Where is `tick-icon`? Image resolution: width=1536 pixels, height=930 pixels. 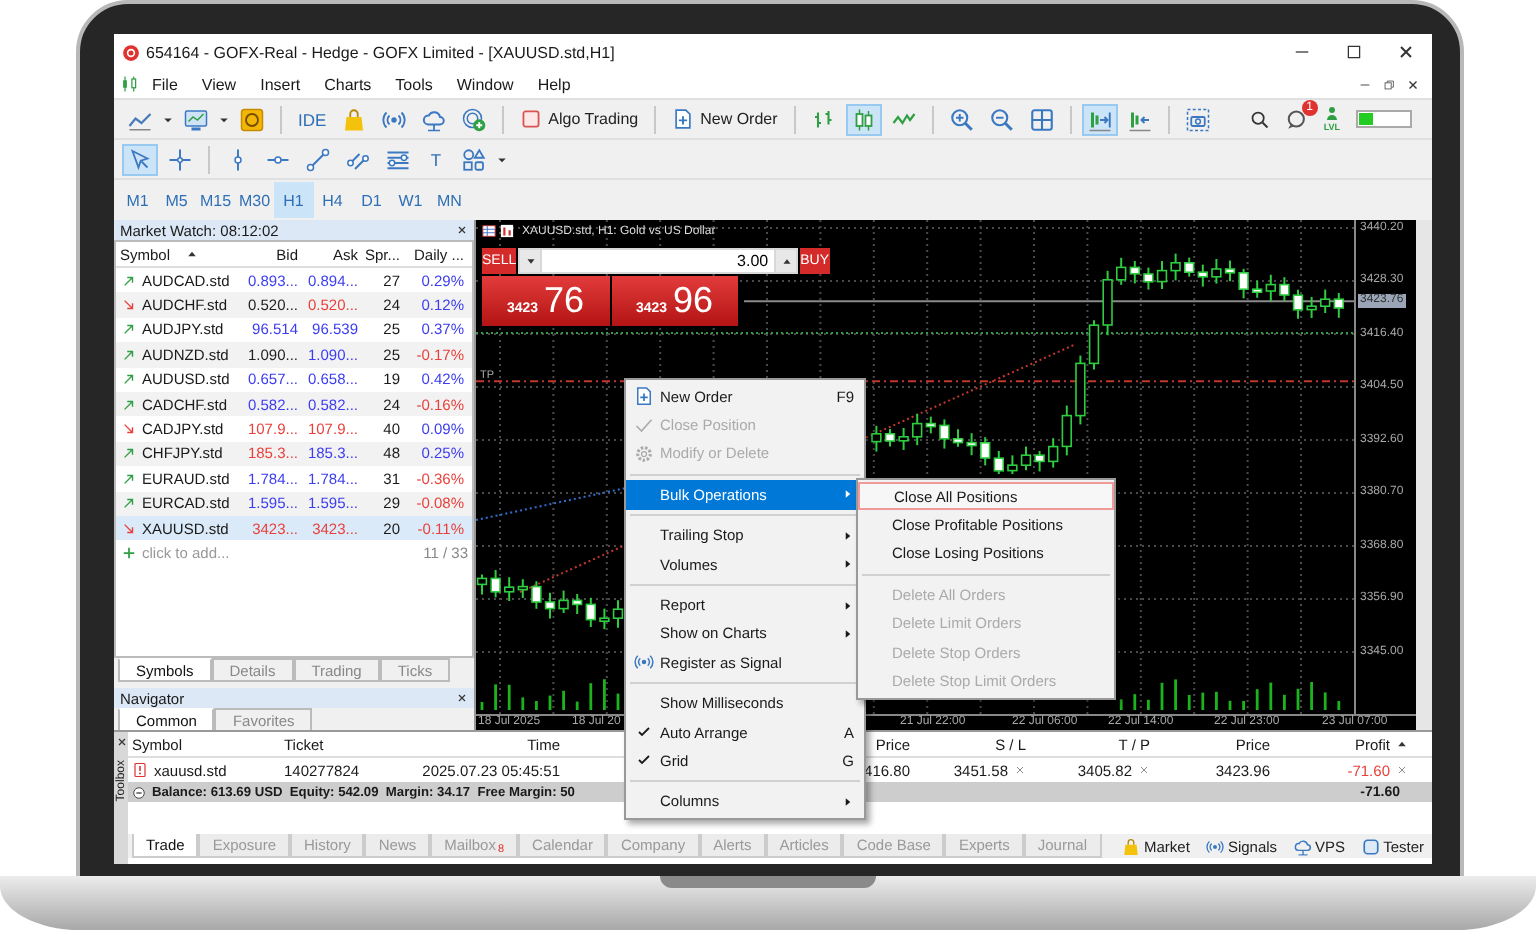
tick-icon is located at coordinates (644, 425).